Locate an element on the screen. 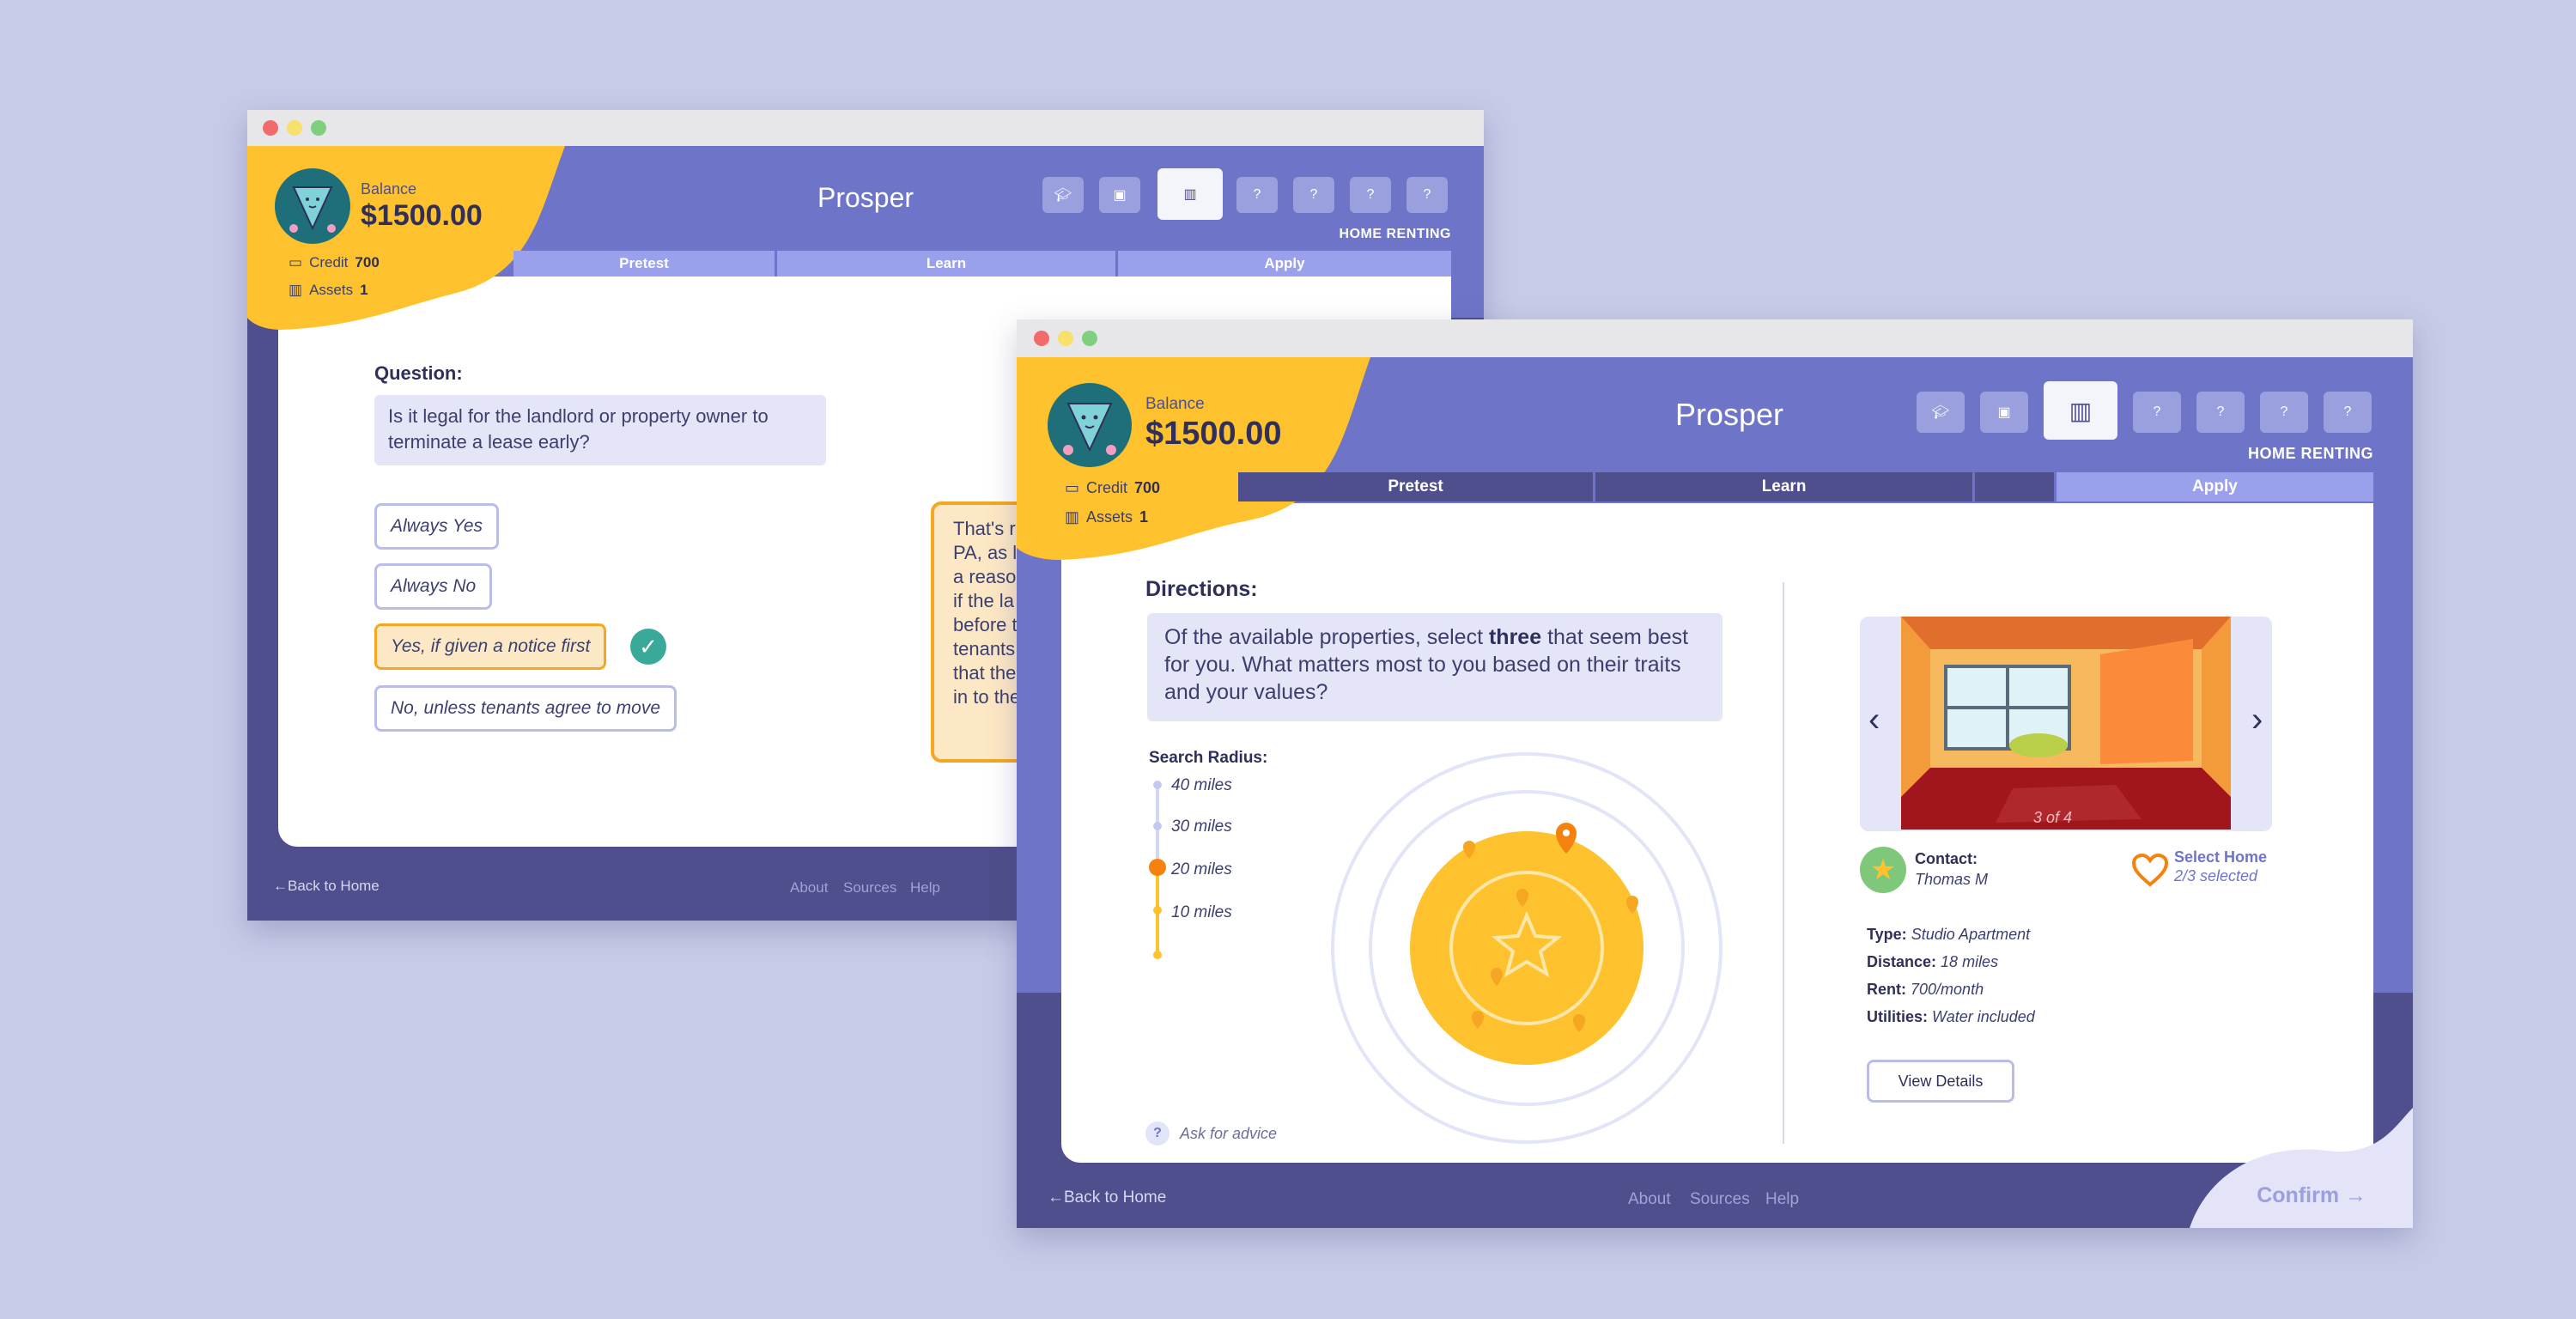 This screenshot has width=2576, height=1319. assets-stat: ▥ Assets 1 is located at coordinates (1107, 517).